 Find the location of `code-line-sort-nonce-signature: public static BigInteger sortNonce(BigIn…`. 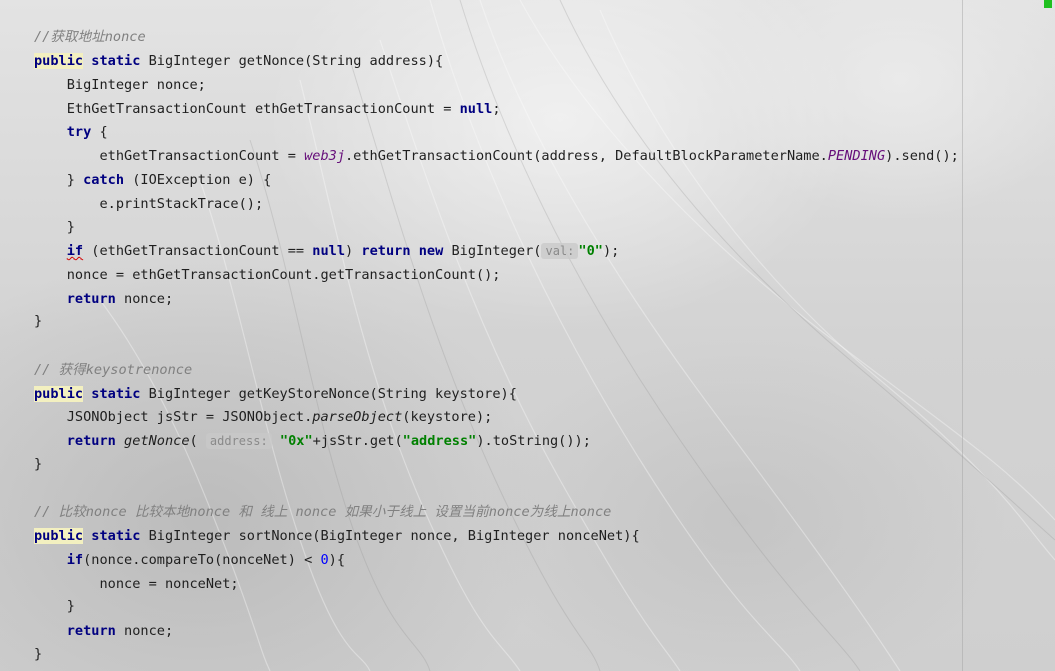

code-line-sort-nonce-signature: public static BigInteger sortNonce(BigIn… is located at coordinates (337, 536).